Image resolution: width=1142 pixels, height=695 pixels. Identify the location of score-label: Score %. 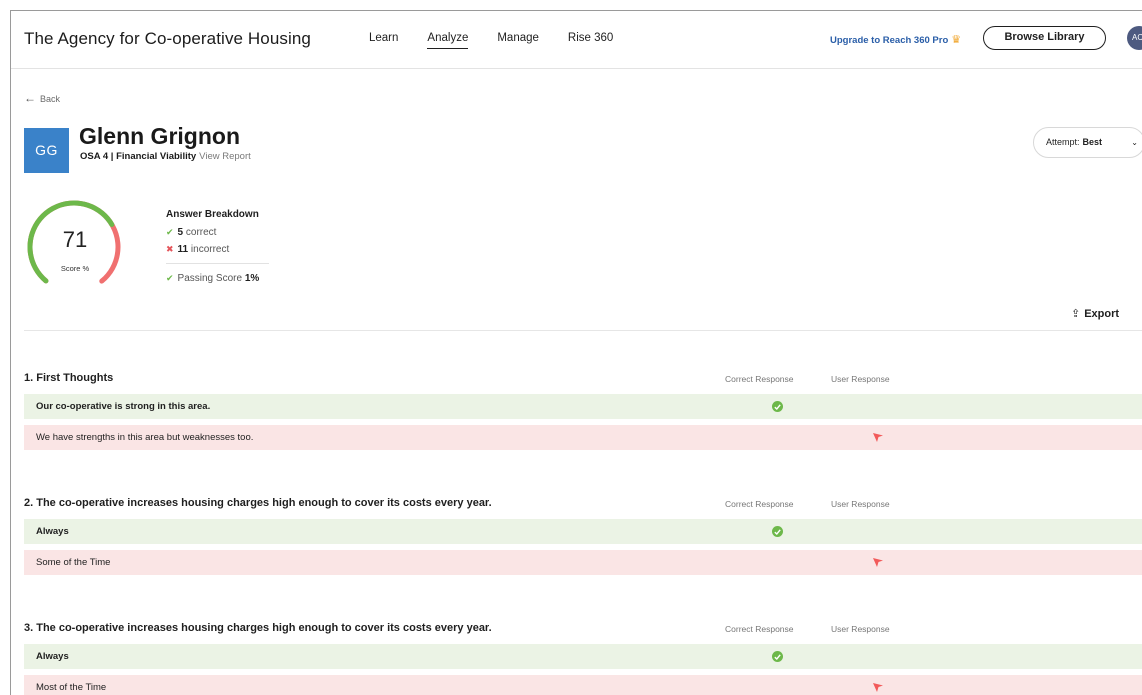
(75, 268).